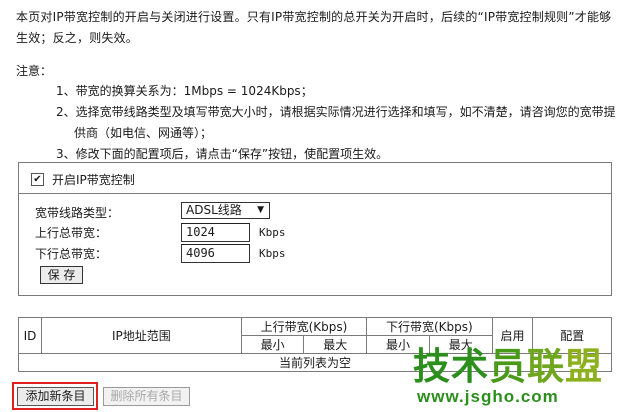 The image size is (640, 412). I want to click on note-item-2-continued: 供商（如电信、网通等）；, so click(143, 133).